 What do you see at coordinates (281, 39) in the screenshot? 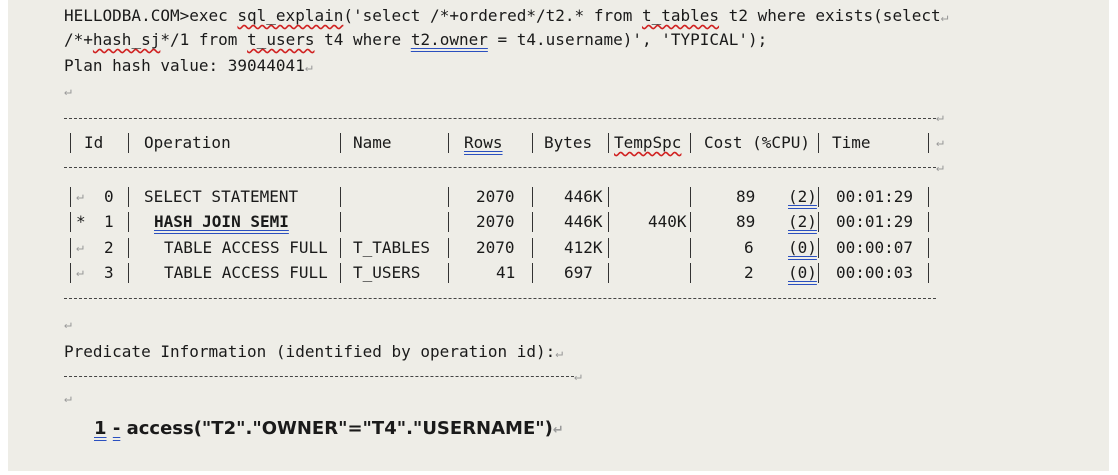
I see `table-name: t_users` at bounding box center [281, 39].